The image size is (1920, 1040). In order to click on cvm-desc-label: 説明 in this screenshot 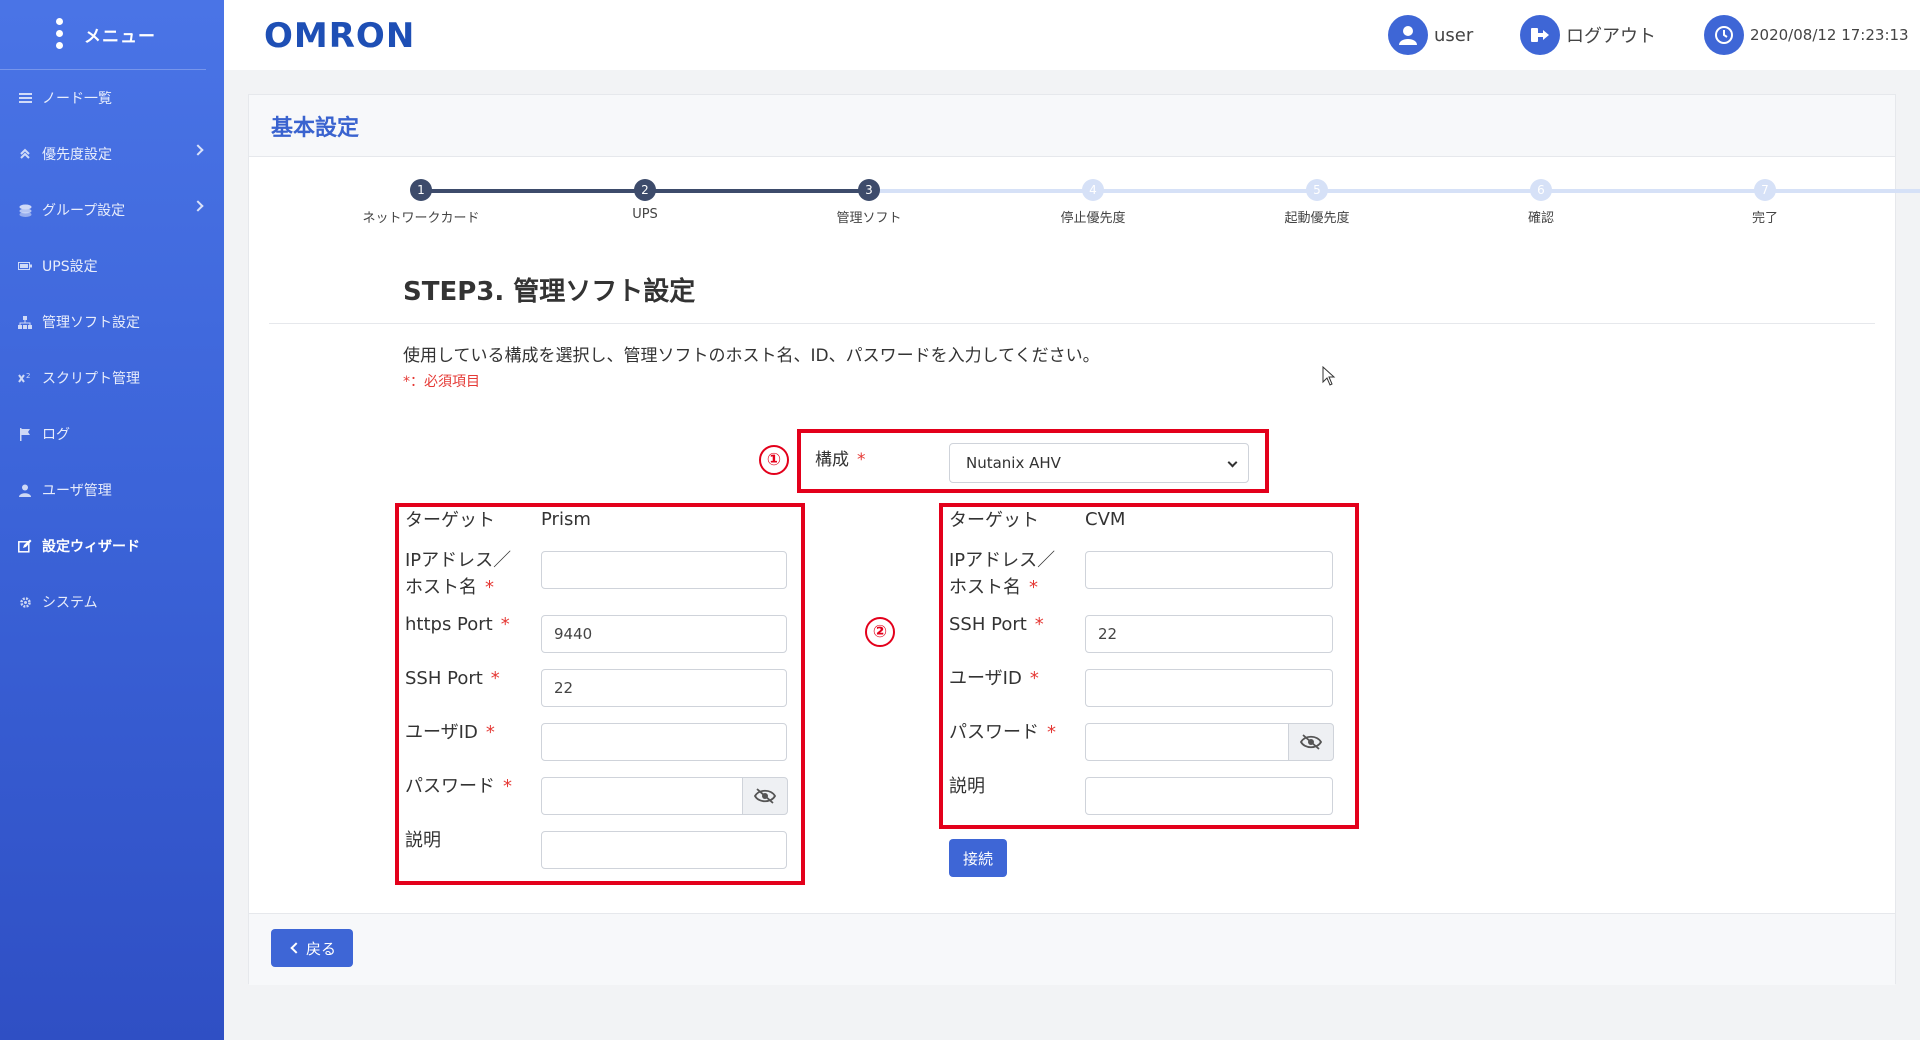, I will do `click(967, 786)`.